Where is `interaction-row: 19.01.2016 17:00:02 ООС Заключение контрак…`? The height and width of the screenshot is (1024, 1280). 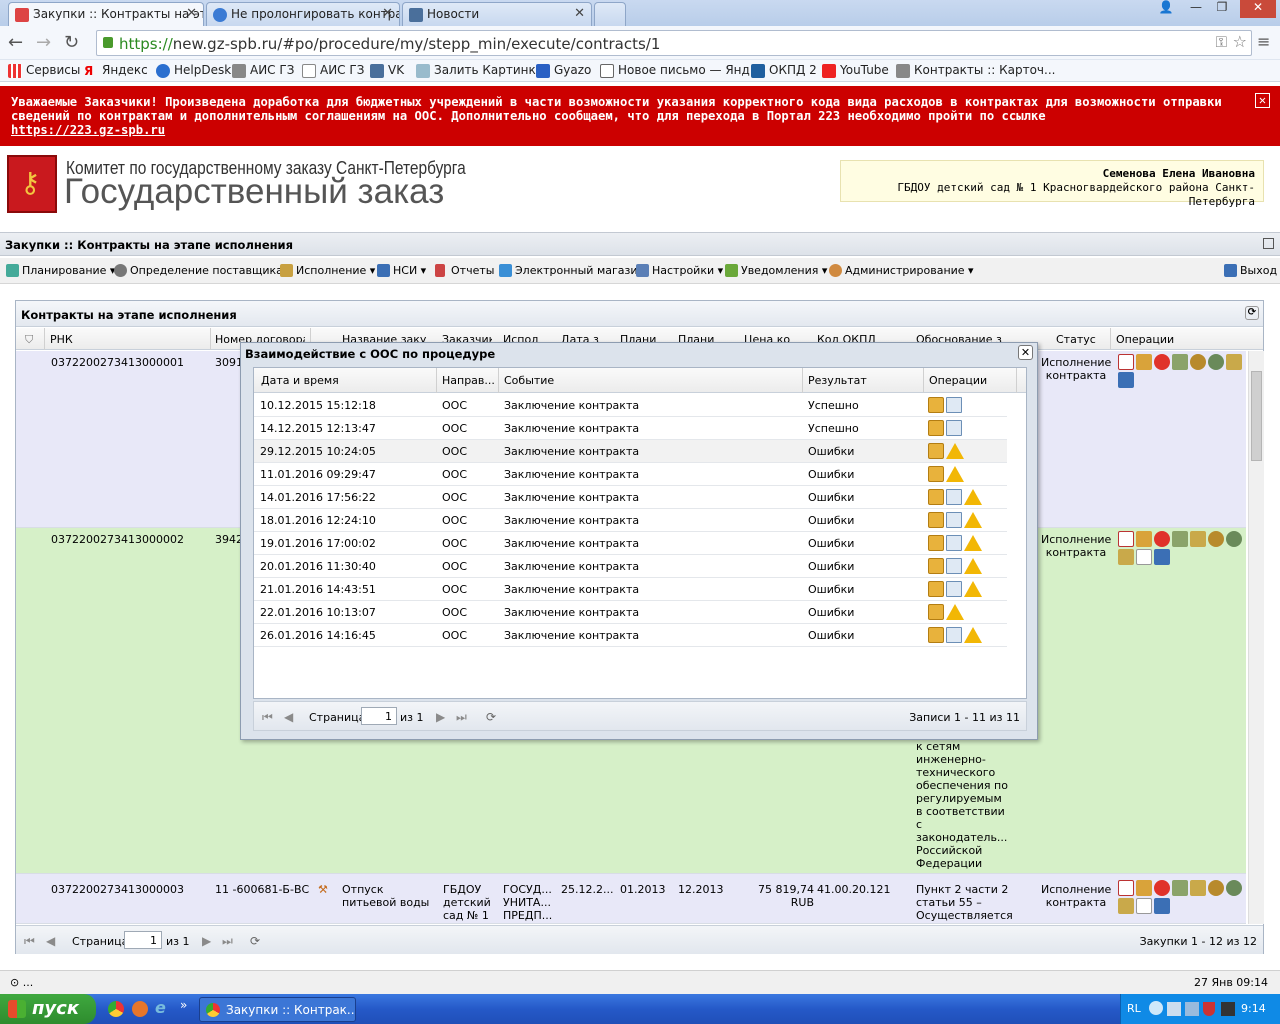 interaction-row: 19.01.2016 17:00:02 ООС Заключение контрак… is located at coordinates (630, 543).